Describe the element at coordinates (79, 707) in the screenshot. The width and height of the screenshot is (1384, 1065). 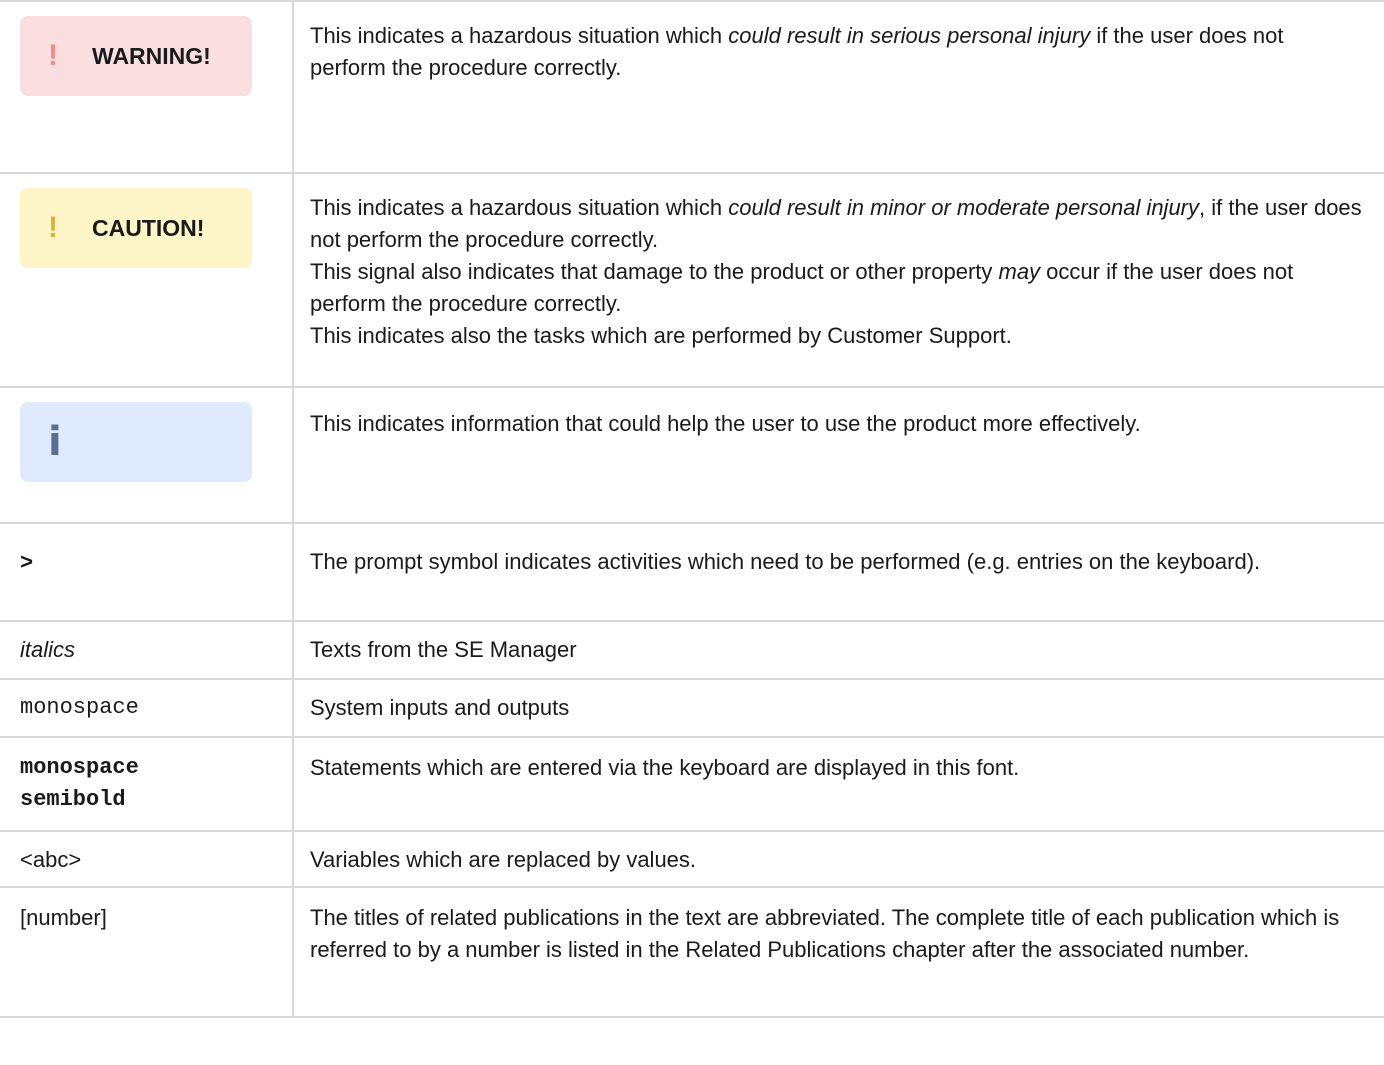
I see `monospace-sample: monospace` at that location.